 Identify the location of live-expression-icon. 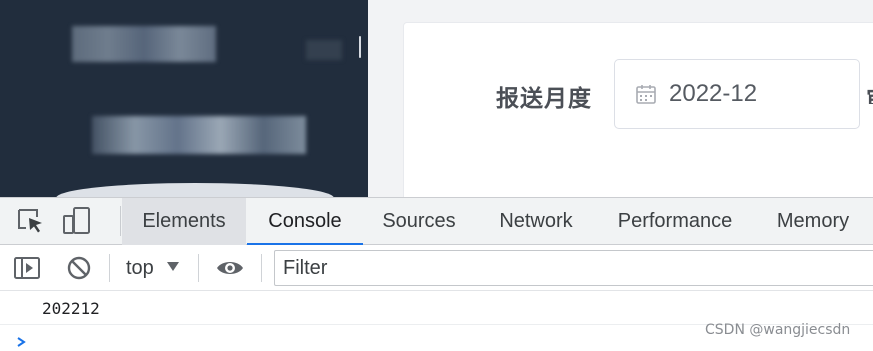
(230, 268).